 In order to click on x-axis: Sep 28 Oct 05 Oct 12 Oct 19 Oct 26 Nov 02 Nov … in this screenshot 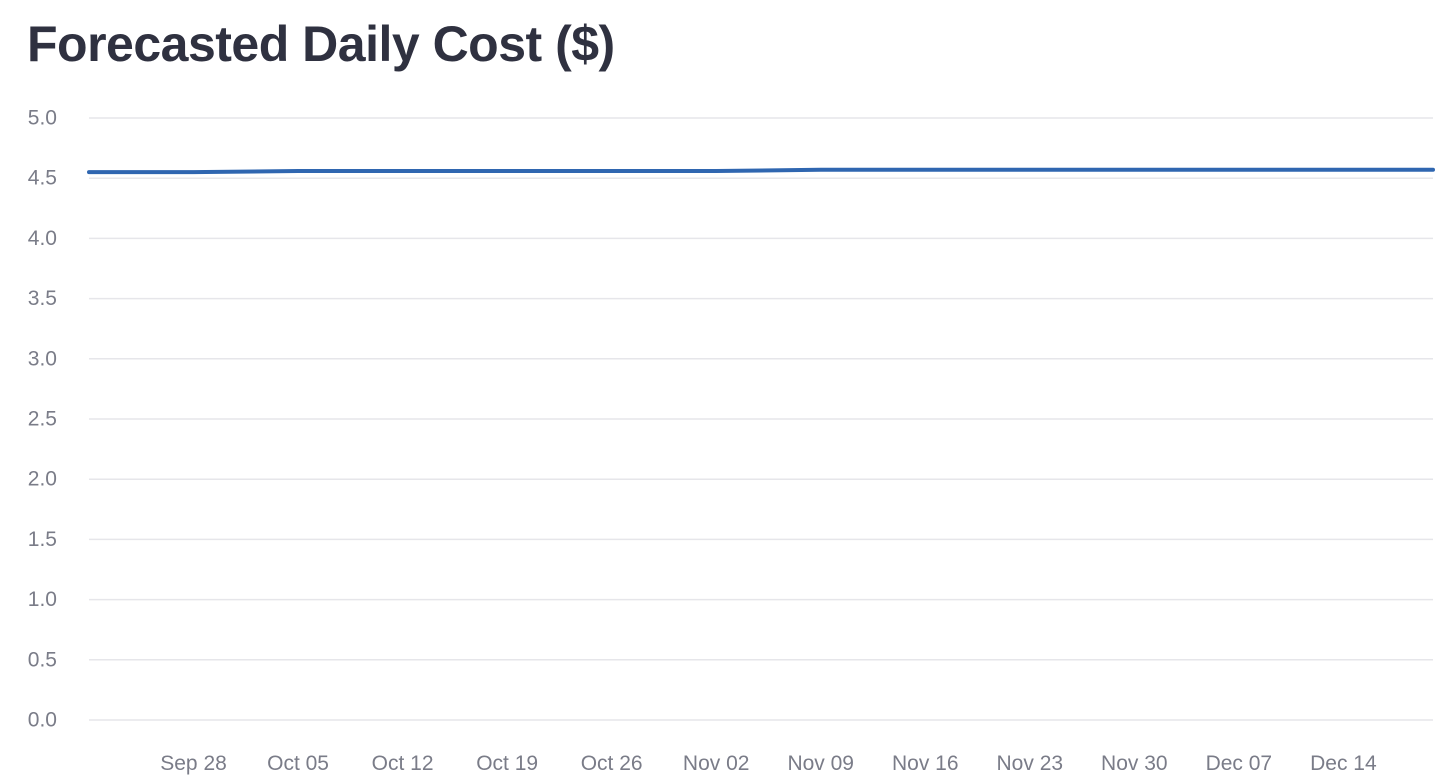, I will do `click(768, 763)`.